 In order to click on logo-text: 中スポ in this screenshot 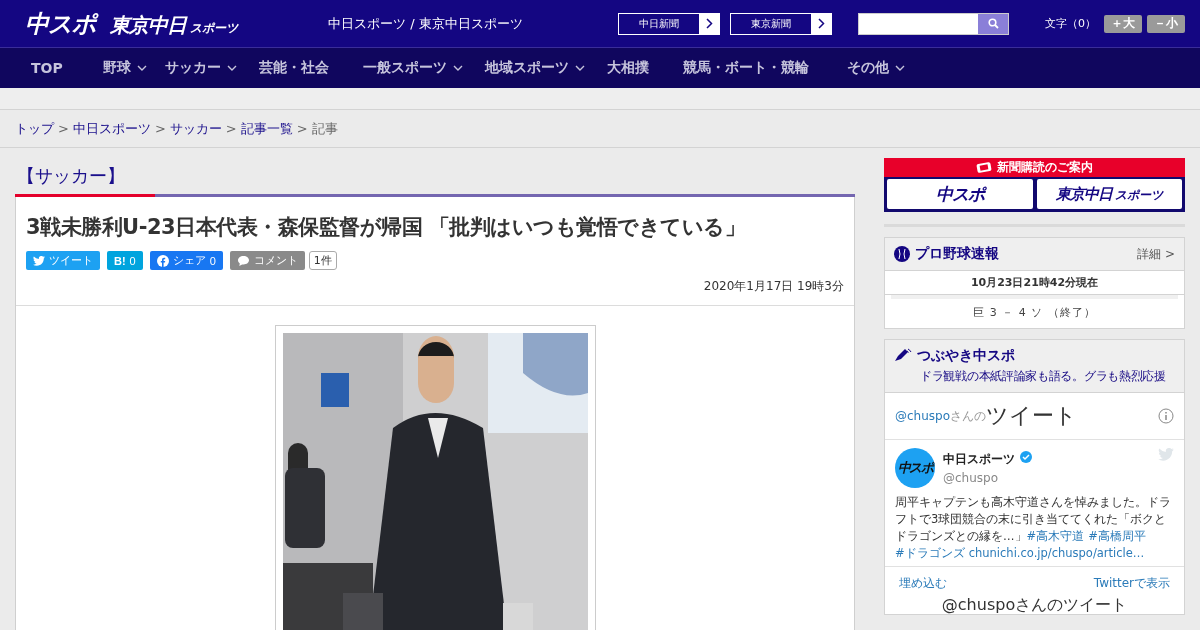, I will do `click(959, 194)`.